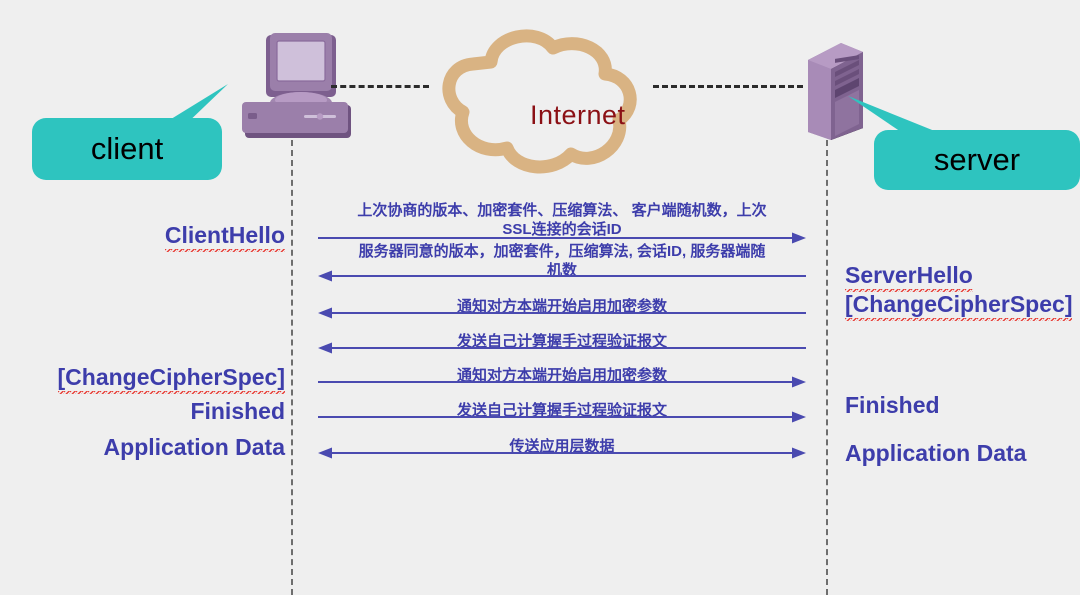 The width and height of the screenshot is (1080, 595). I want to click on client-label-finished: Finished, so click(237, 411).